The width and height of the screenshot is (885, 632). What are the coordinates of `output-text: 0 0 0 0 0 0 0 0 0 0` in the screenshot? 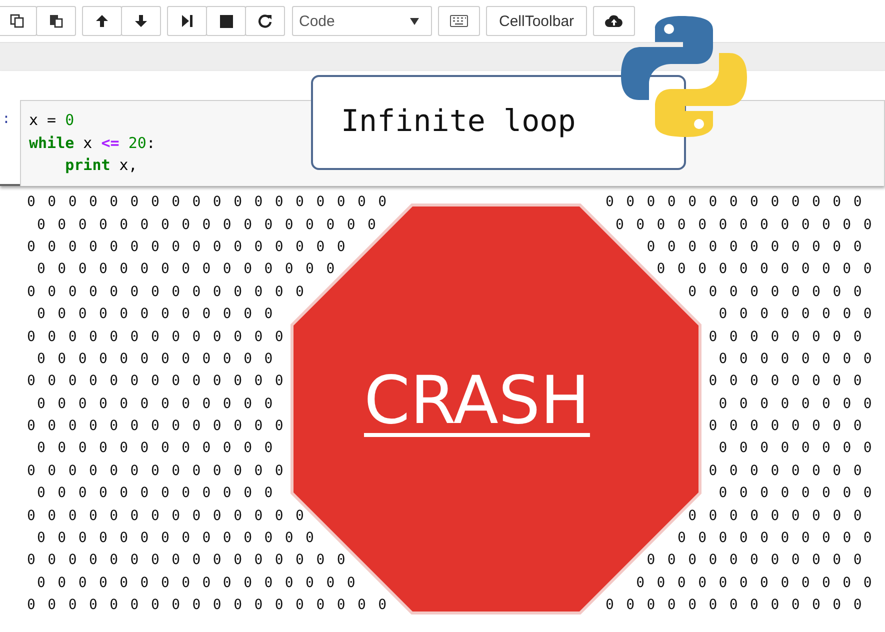 It's located at (775, 538).